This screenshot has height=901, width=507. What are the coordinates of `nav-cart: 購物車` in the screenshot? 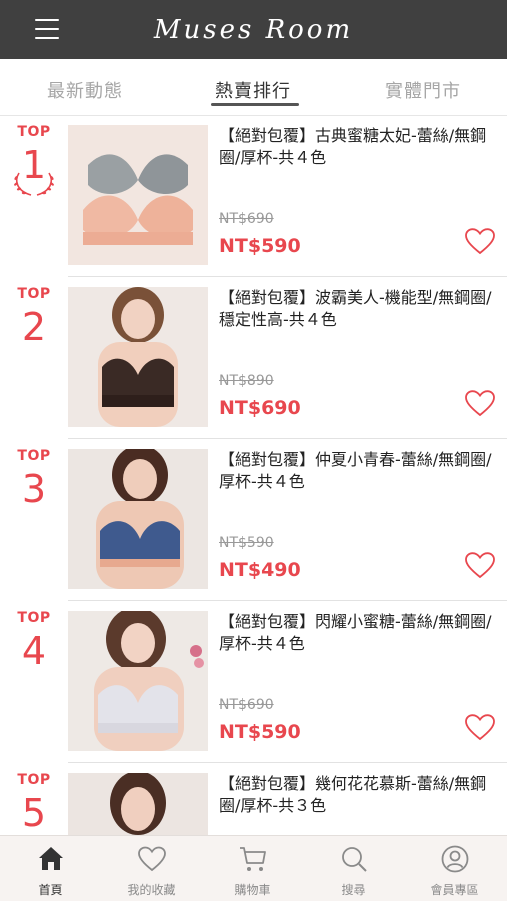 It's located at (252, 868).